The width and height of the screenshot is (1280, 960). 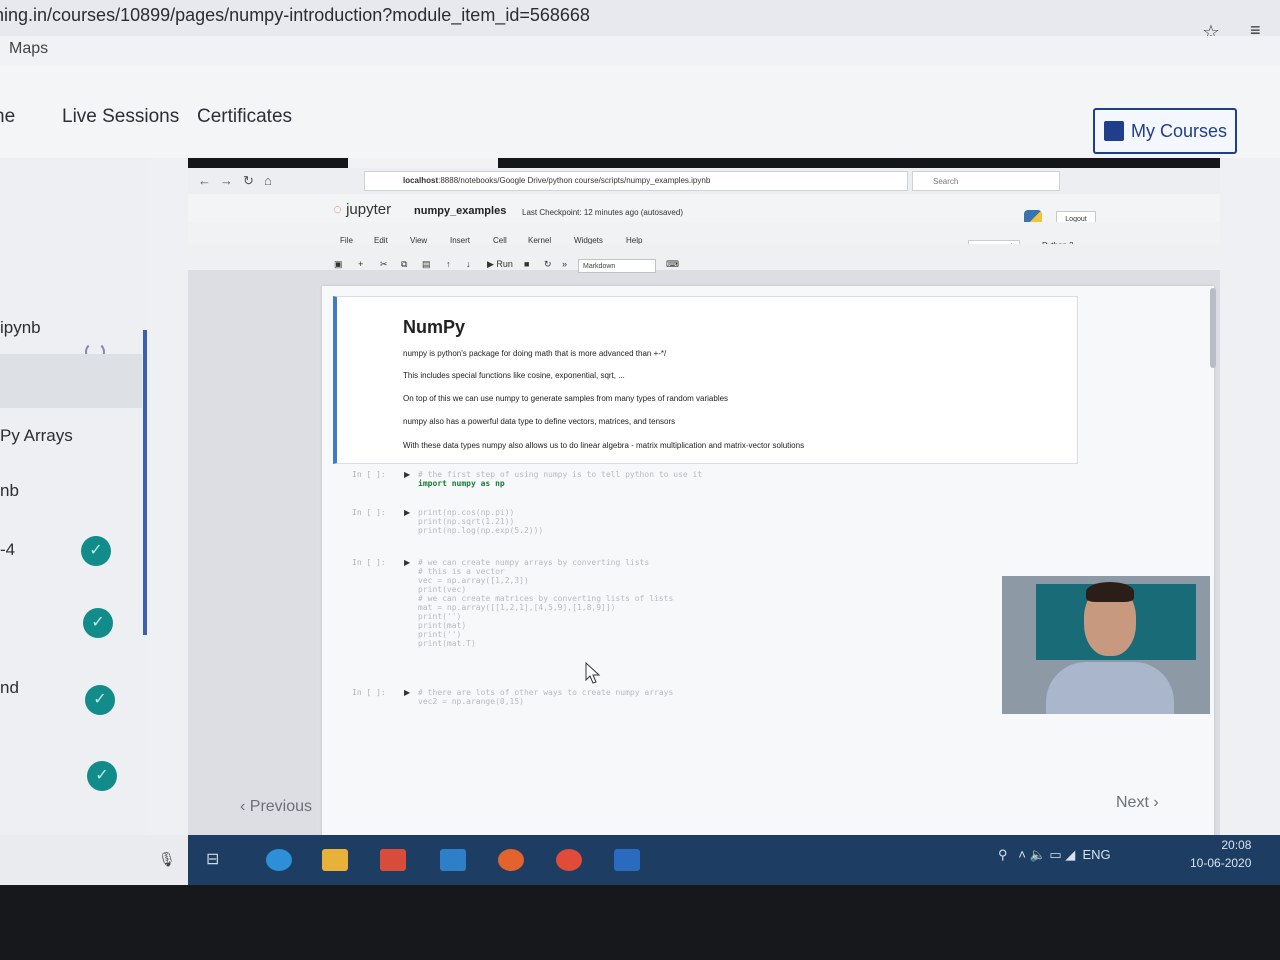 I want to click on jupyter-toolbar: ▣ + ✂ ⧉ ▤ ↑ ↓ ▶ Run ■ ↻ » ⌨, so click(x=704, y=257).